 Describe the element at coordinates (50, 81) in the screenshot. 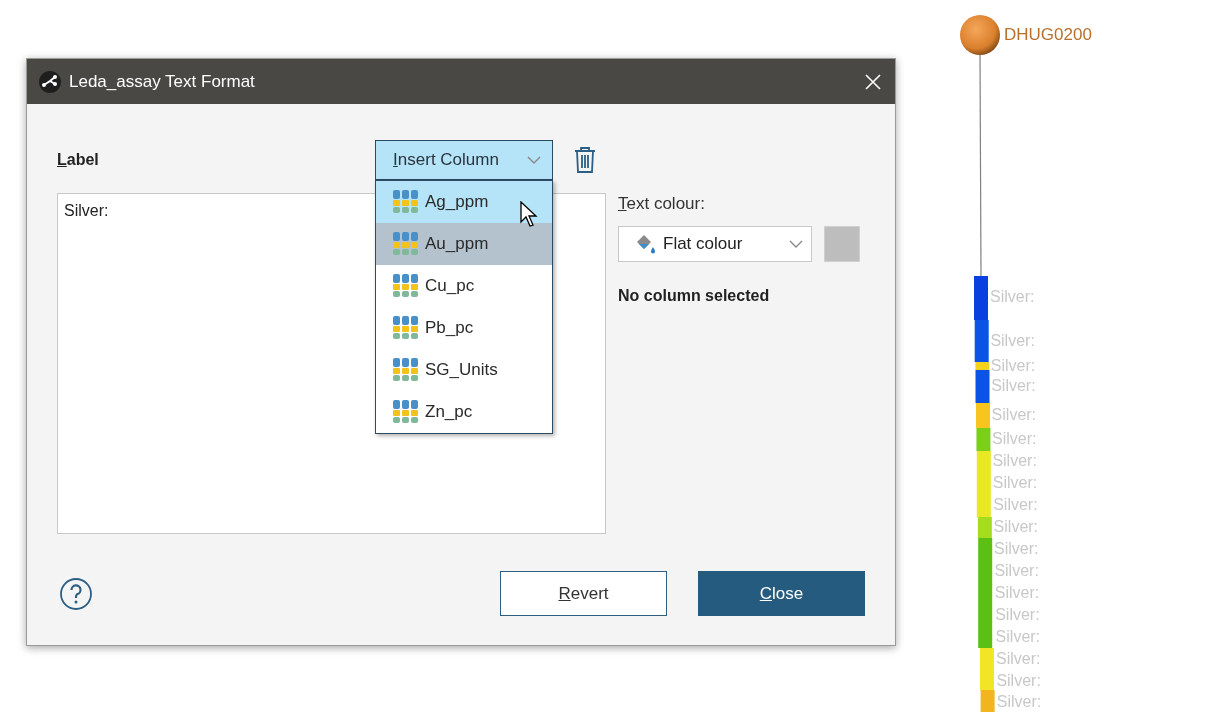

I see `app-logo-icon` at that location.